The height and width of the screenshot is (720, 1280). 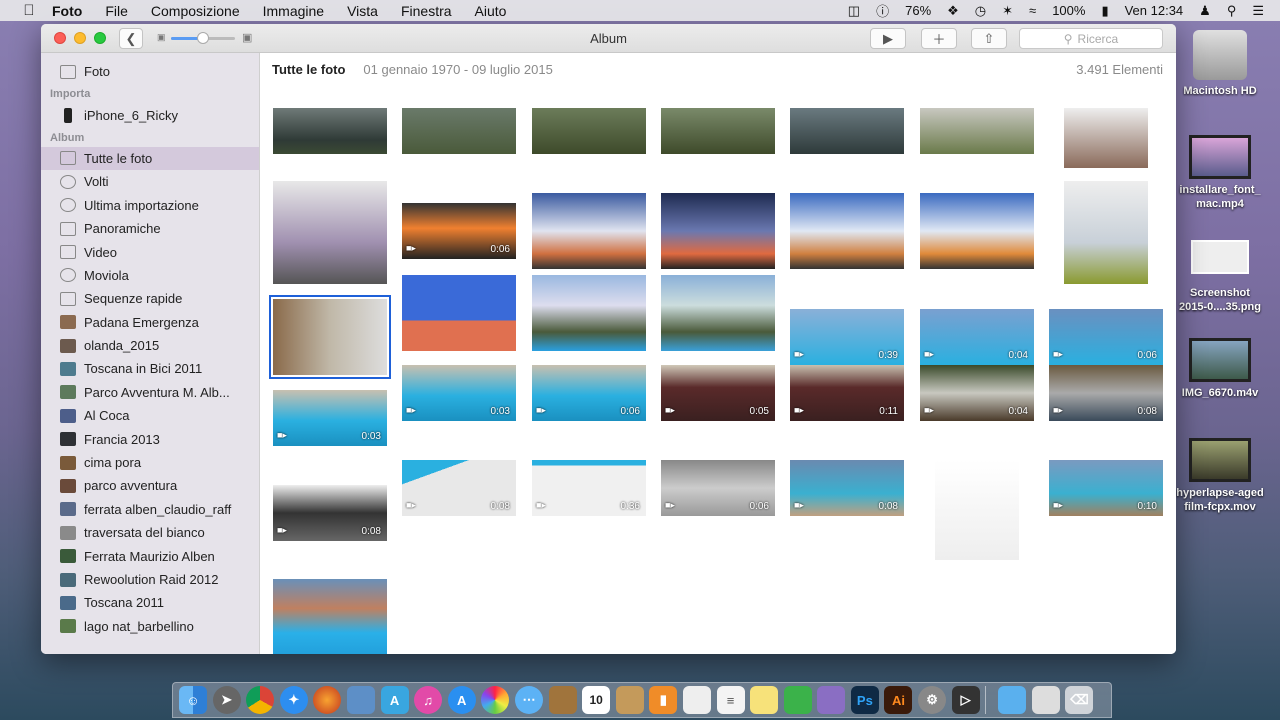 What do you see at coordinates (1220, 476) in the screenshot?
I see `desktop-icon-mov: hyperlapse-aged film-fcpx.mov` at bounding box center [1220, 476].